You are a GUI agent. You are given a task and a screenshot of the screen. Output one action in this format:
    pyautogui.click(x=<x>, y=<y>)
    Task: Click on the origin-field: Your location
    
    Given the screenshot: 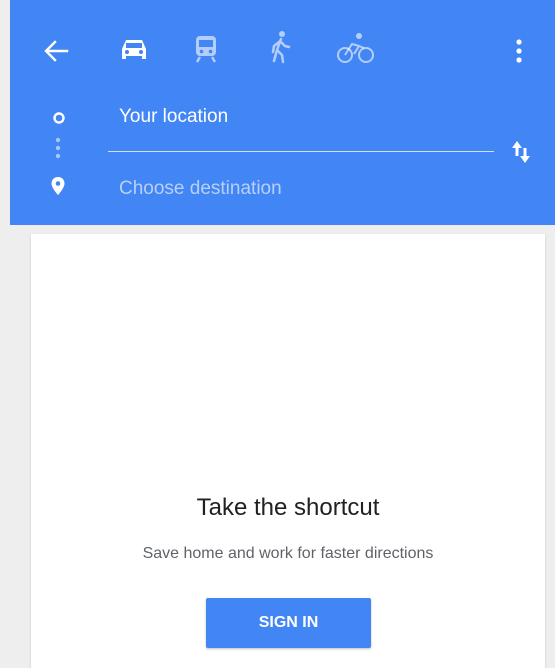 What is the action you would take?
    pyautogui.click(x=173, y=117)
    